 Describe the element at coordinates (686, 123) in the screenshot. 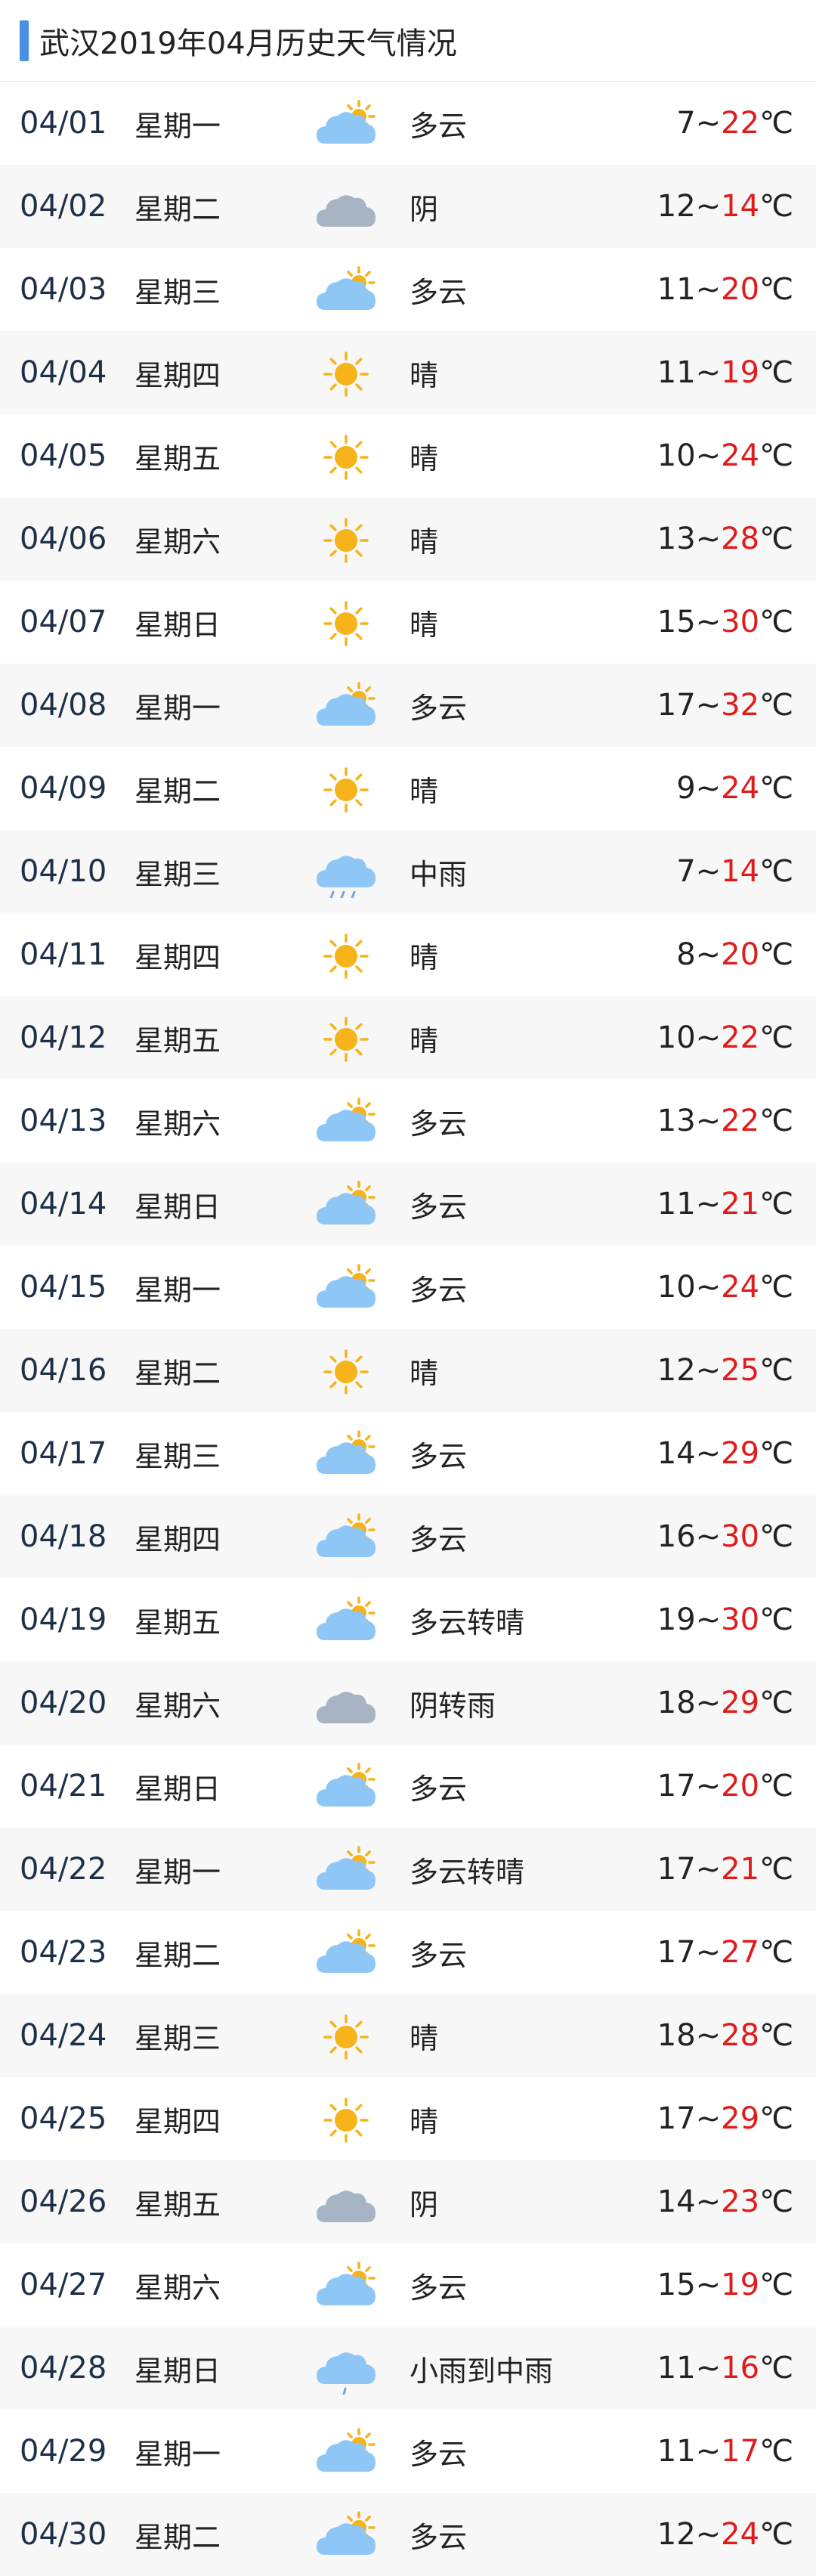

I see `low-temp: 7` at that location.